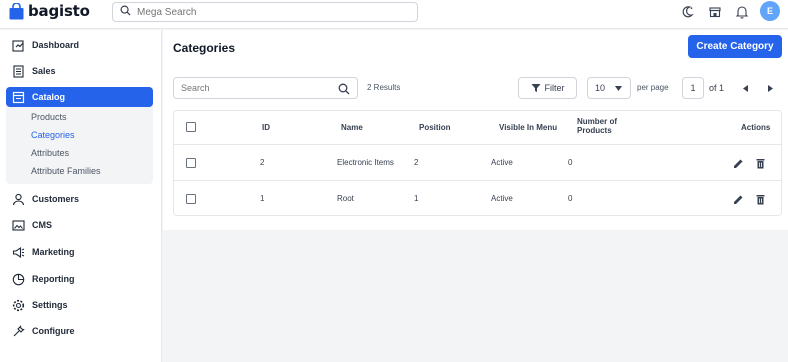  What do you see at coordinates (18, 279) in the screenshot?
I see `reporting-icon` at bounding box center [18, 279].